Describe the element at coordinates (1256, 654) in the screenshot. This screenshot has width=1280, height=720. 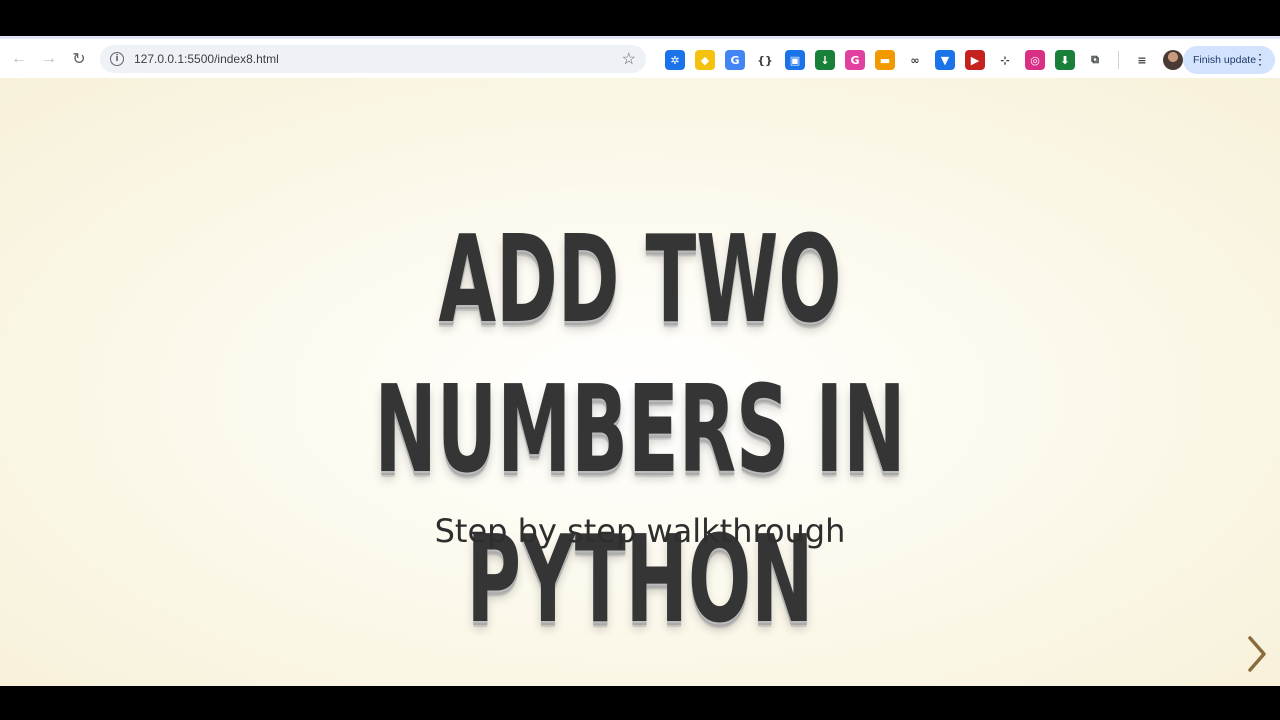
I see `next-slide-chevron-icon` at that location.